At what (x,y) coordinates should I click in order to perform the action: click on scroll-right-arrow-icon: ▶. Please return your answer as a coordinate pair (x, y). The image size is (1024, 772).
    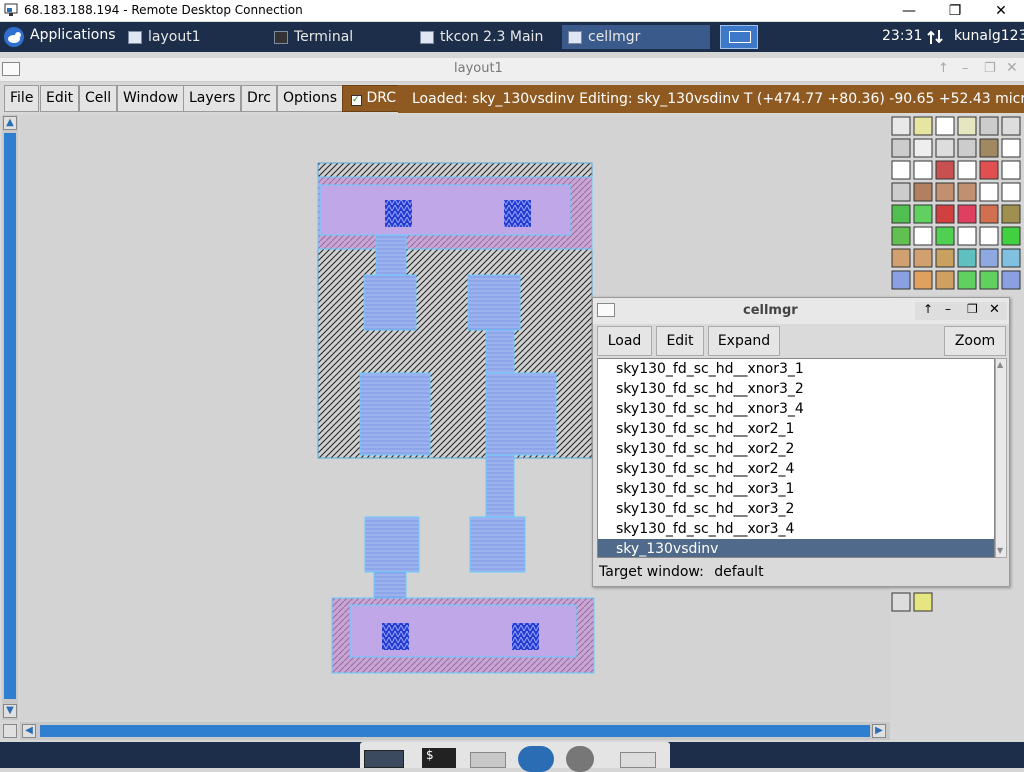
    Looking at the image, I should click on (879, 731).